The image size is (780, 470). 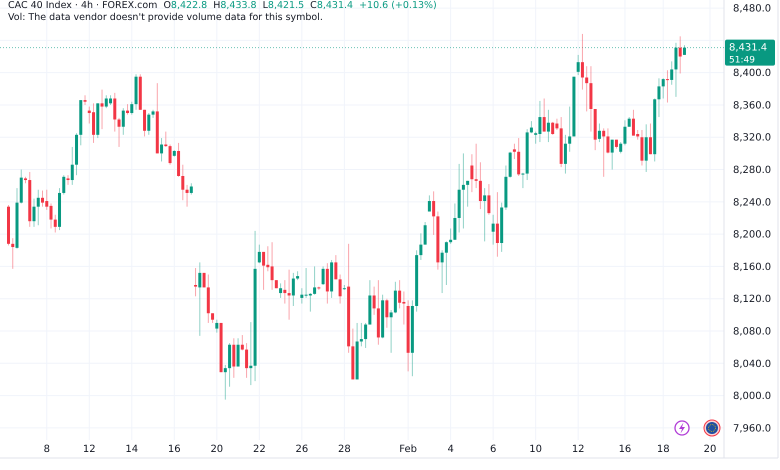 What do you see at coordinates (408, 449) in the screenshot?
I see `date-axis-label: Feb` at bounding box center [408, 449].